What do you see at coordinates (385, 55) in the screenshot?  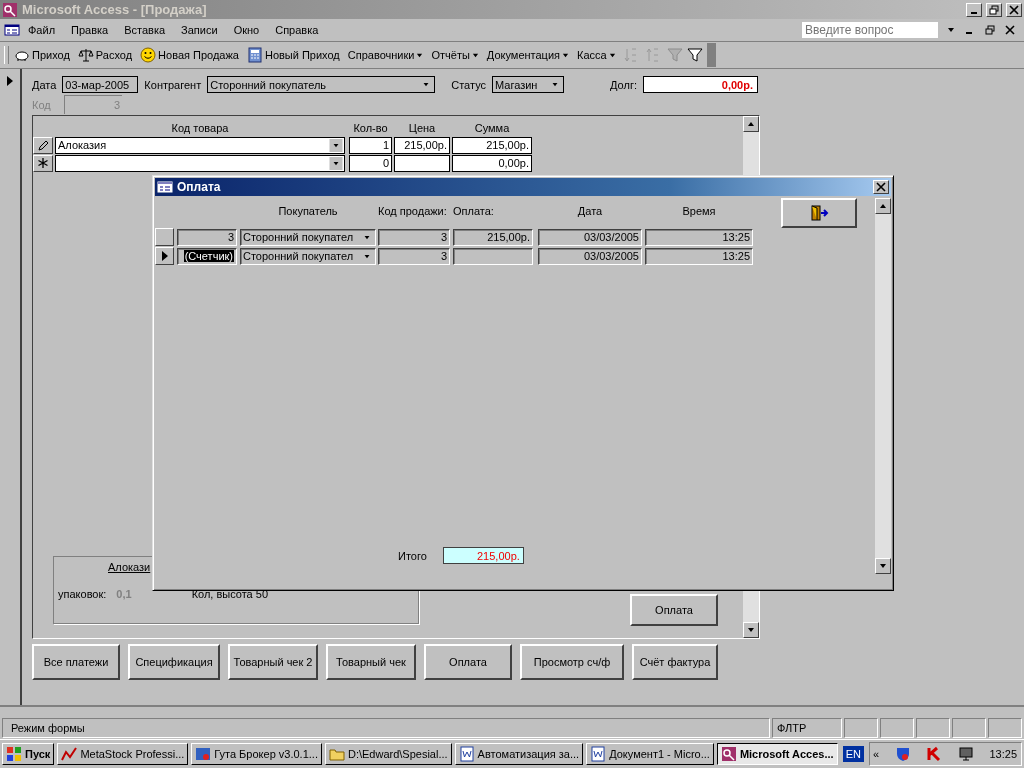 I see `toolbar-button: Справочники` at bounding box center [385, 55].